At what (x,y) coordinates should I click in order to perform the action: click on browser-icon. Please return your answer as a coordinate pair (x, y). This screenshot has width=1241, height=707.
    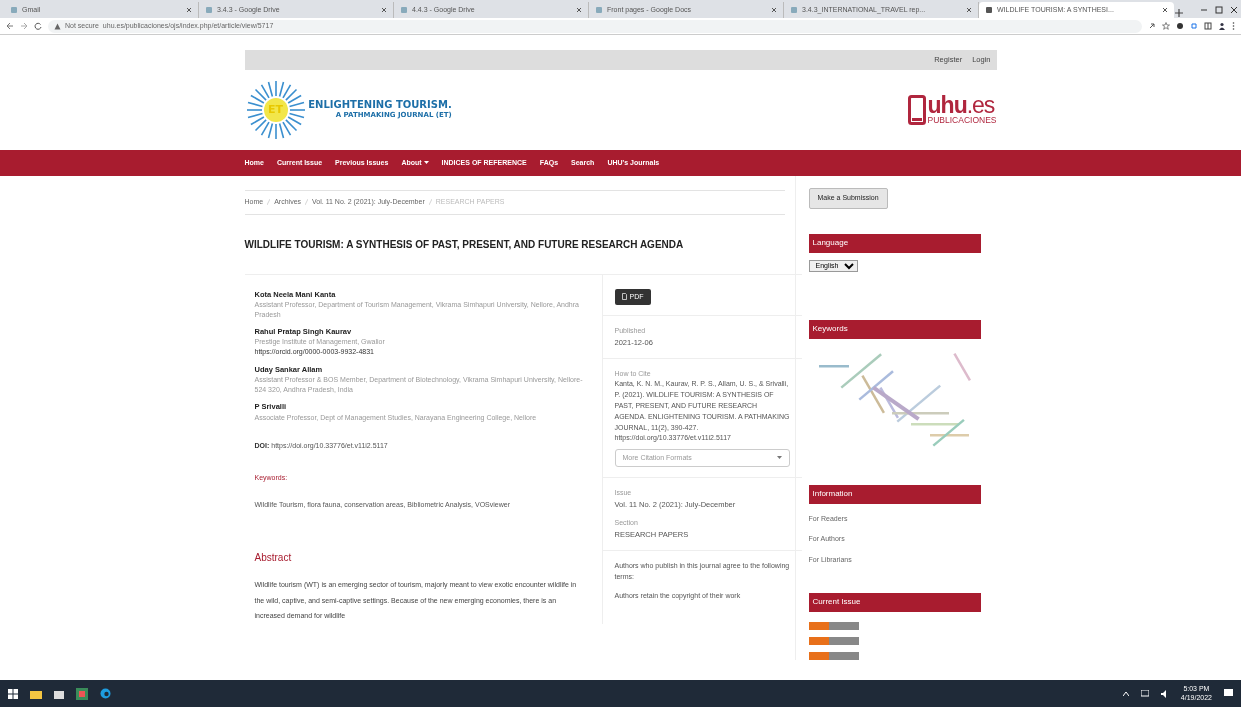
    Looking at the image, I should click on (105, 693).